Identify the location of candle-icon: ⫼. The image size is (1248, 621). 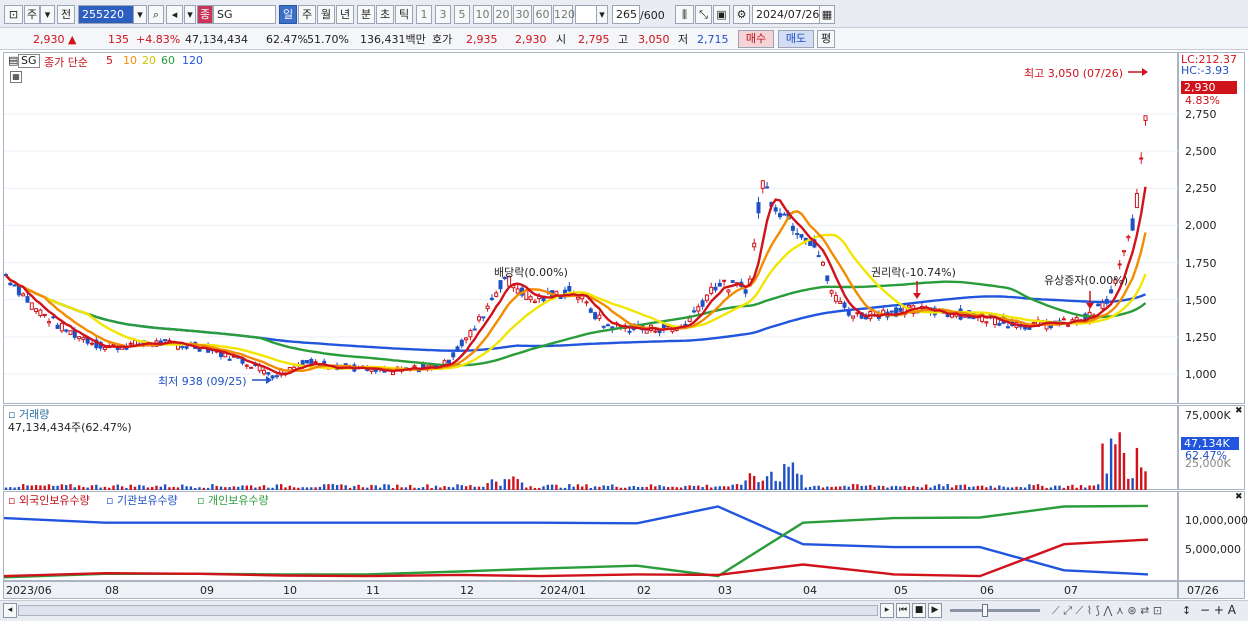
(684, 14).